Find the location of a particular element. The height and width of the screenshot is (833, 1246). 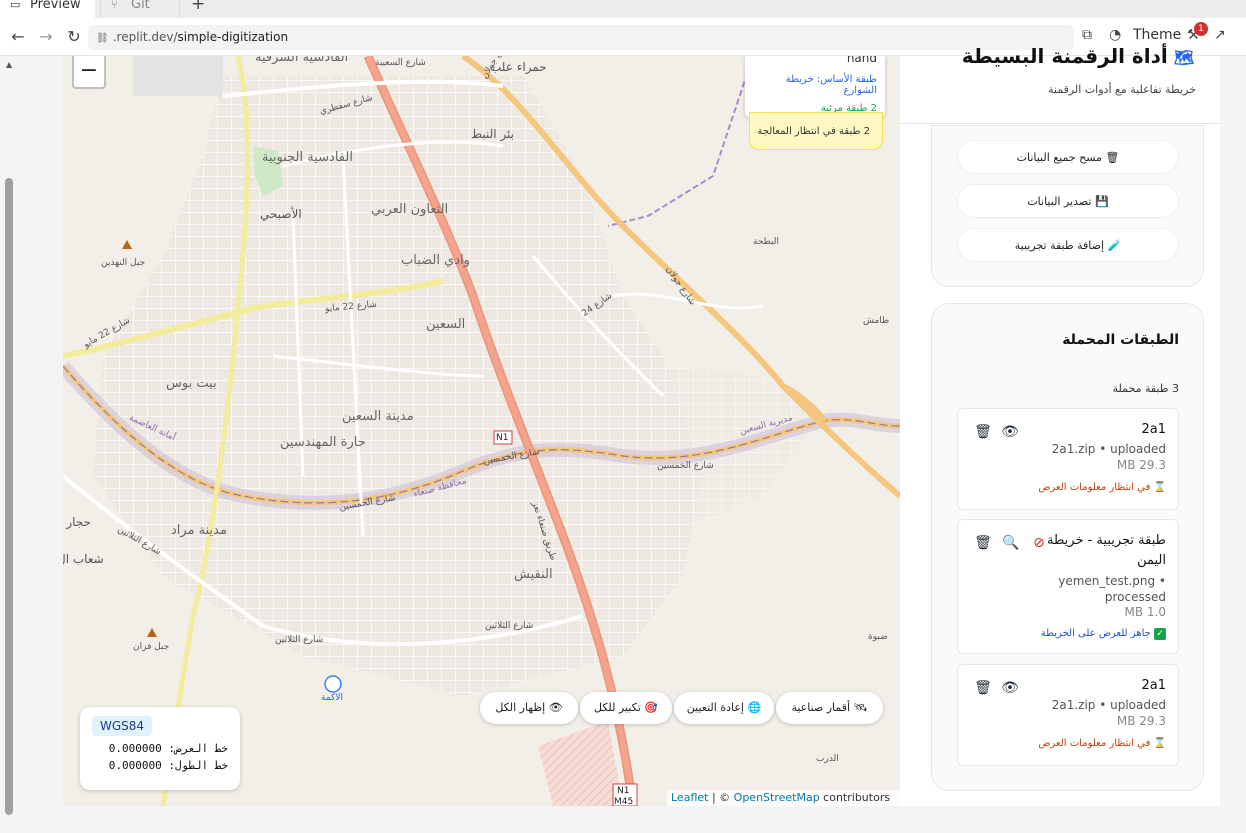

hide-layer-icon: ⊘ is located at coordinates (1039, 543).